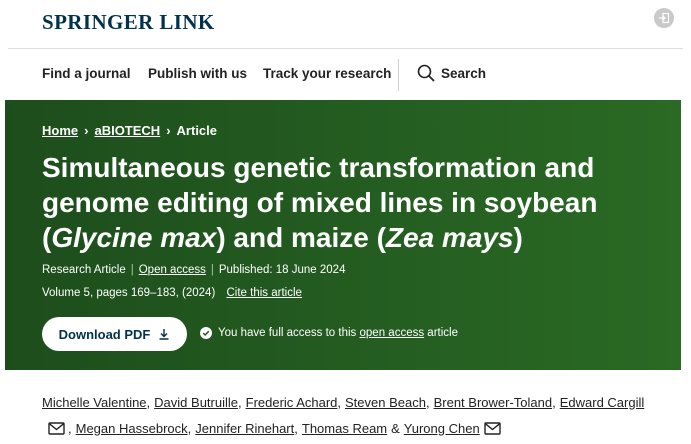 The width and height of the screenshot is (691, 444). I want to click on author-link: Thomas Ream, so click(344, 428).